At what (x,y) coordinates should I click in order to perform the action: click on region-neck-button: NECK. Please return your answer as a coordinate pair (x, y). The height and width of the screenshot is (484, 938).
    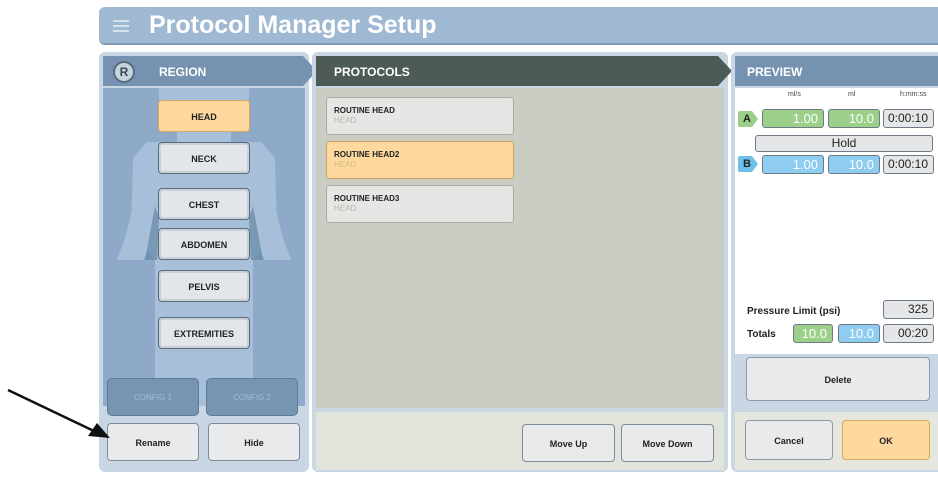
    Looking at the image, I should click on (204, 158).